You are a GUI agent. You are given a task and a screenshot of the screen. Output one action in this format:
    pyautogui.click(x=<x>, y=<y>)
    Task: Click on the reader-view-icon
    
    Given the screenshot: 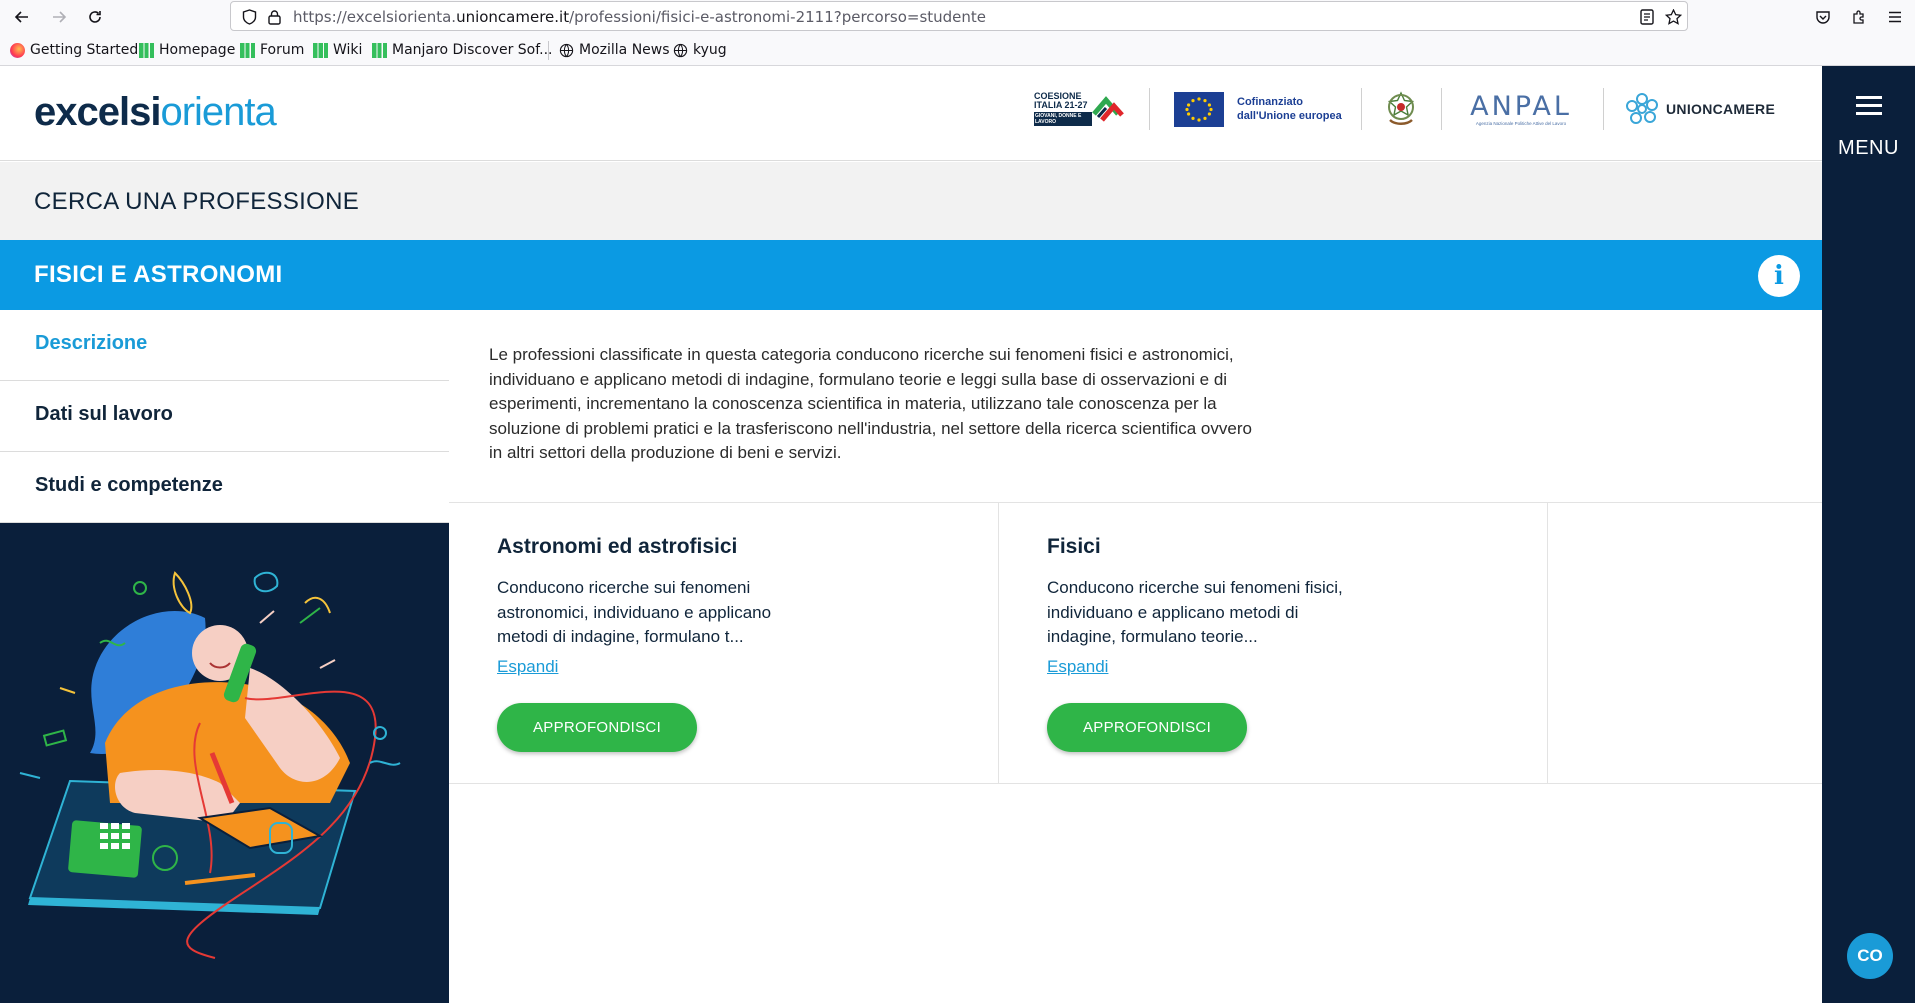 What is the action you would take?
    pyautogui.click(x=1647, y=17)
    